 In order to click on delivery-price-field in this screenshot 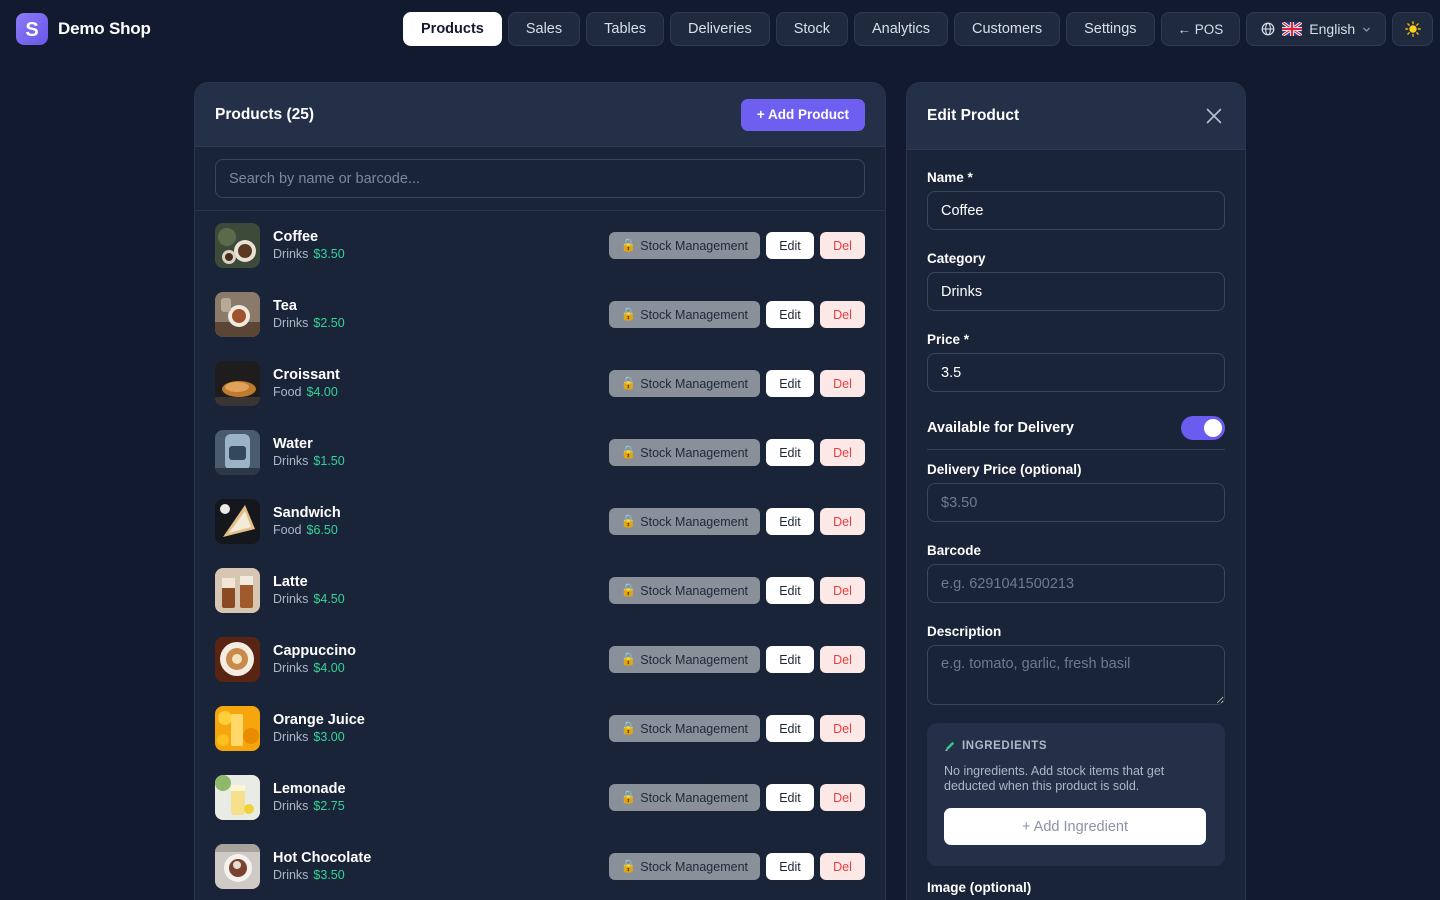, I will do `click(1076, 502)`.